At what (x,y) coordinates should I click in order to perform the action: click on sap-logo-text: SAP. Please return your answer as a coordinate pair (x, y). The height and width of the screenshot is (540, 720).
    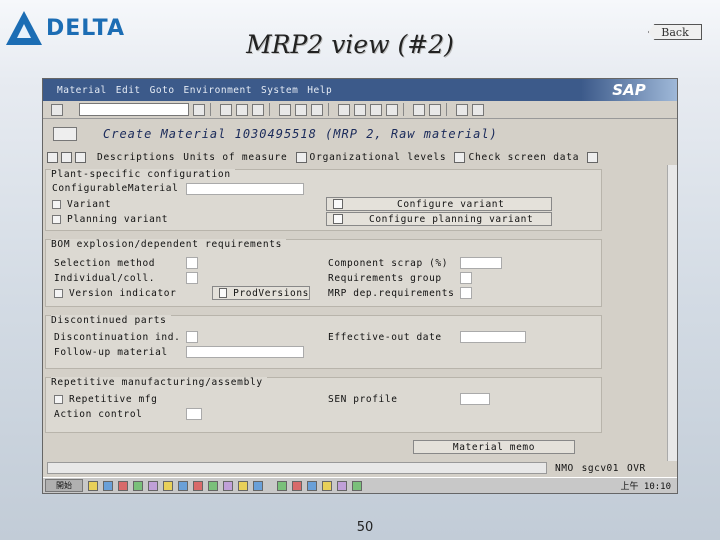
    Looking at the image, I should click on (629, 90).